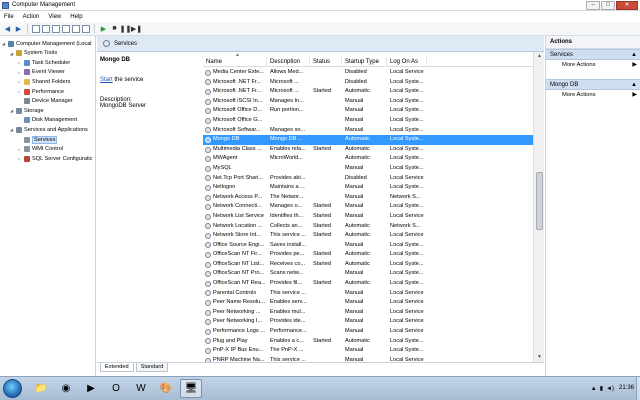  I want to click on menu-view: View, so click(54, 17).